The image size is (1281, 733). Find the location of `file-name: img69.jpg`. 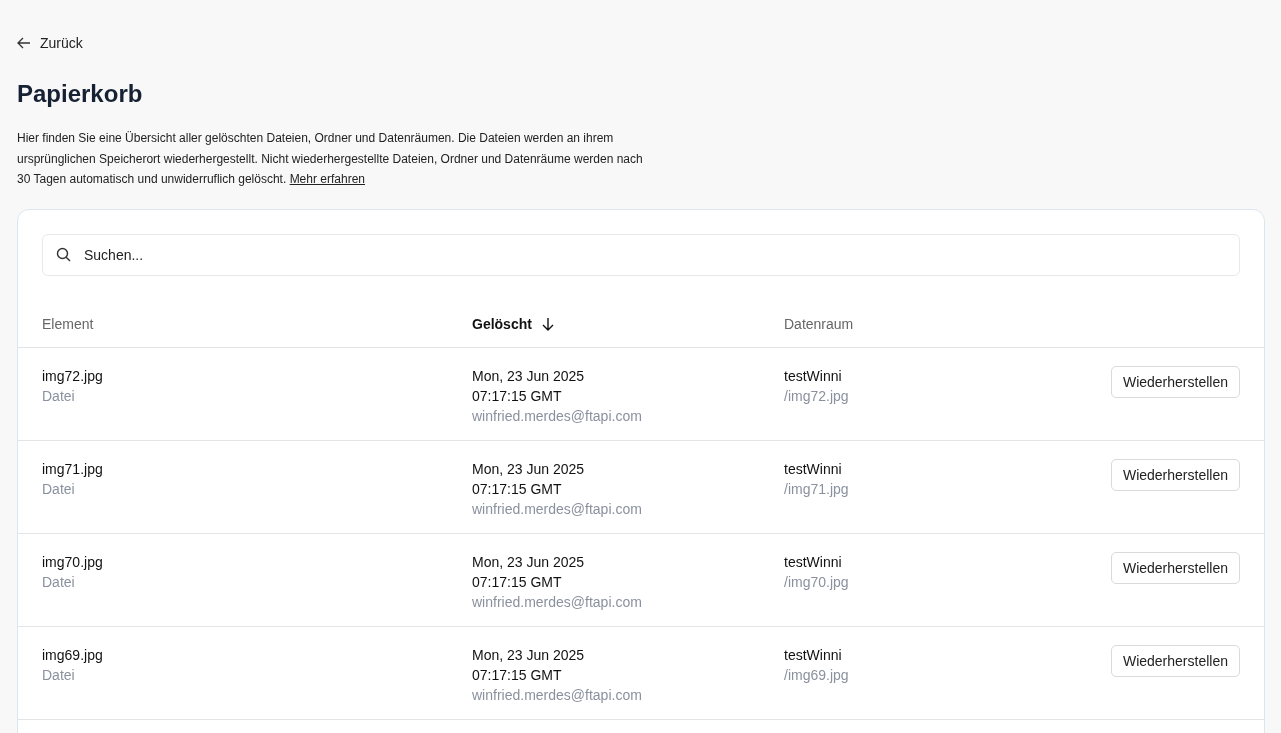

file-name: img69.jpg is located at coordinates (72, 655).